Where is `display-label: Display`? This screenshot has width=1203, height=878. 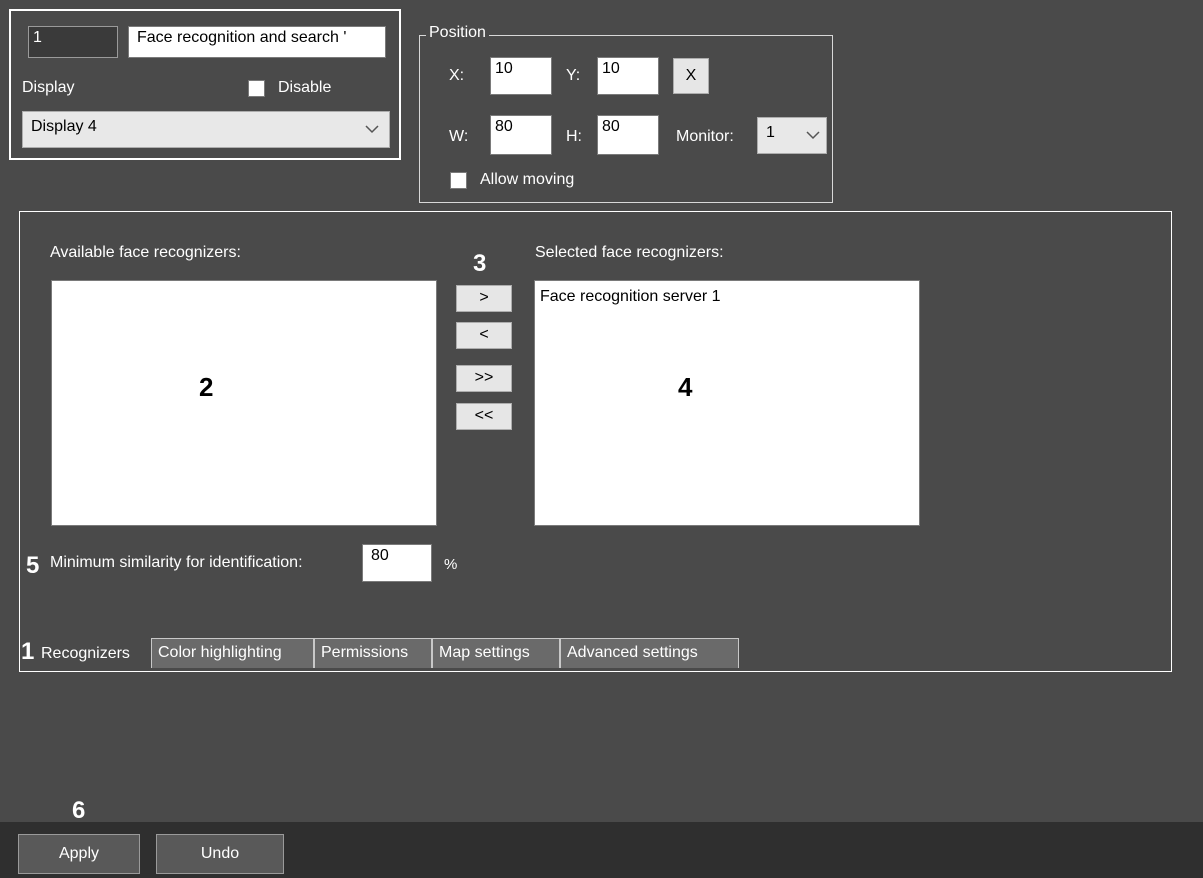
display-label: Display is located at coordinates (48, 87).